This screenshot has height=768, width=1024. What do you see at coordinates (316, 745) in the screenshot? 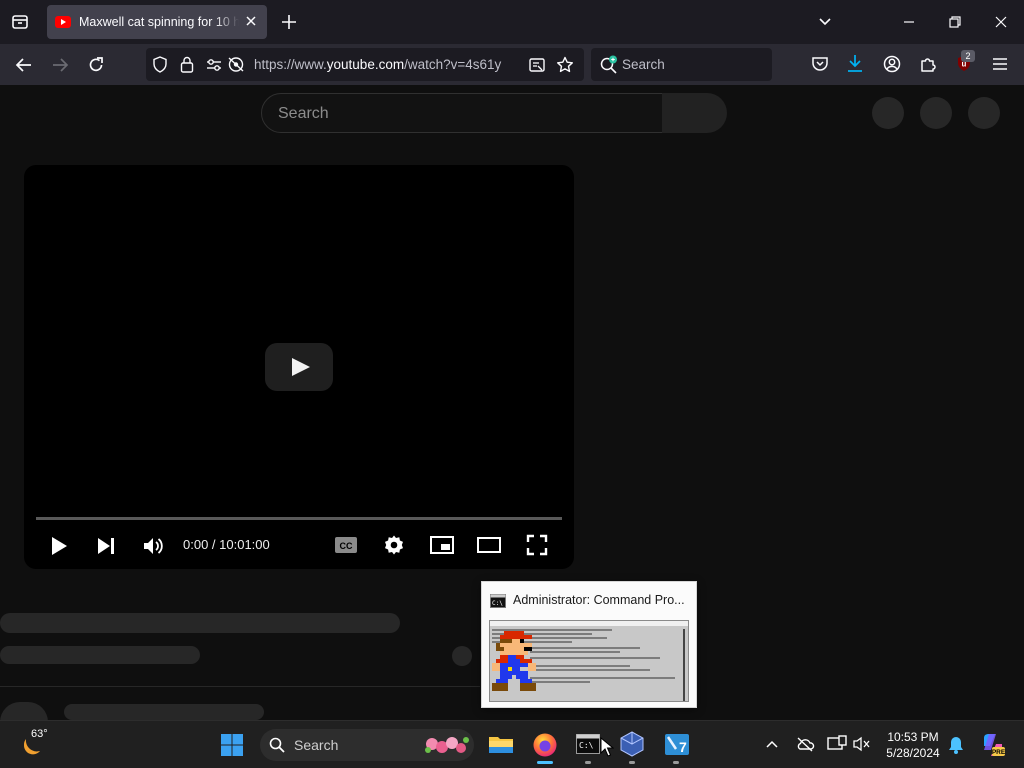
I see `taskbar-search-placeholder: Search` at bounding box center [316, 745].